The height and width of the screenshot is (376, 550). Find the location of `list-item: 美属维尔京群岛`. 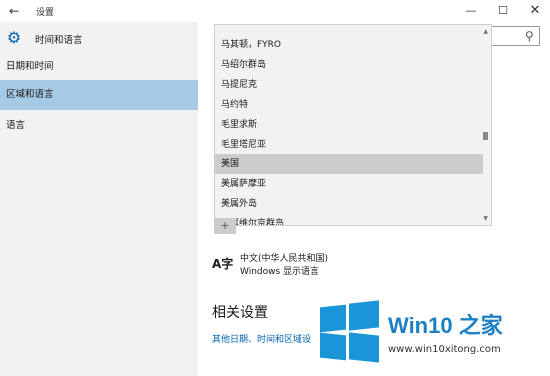

list-item: 美属维尔京群岛 is located at coordinates (349, 219).